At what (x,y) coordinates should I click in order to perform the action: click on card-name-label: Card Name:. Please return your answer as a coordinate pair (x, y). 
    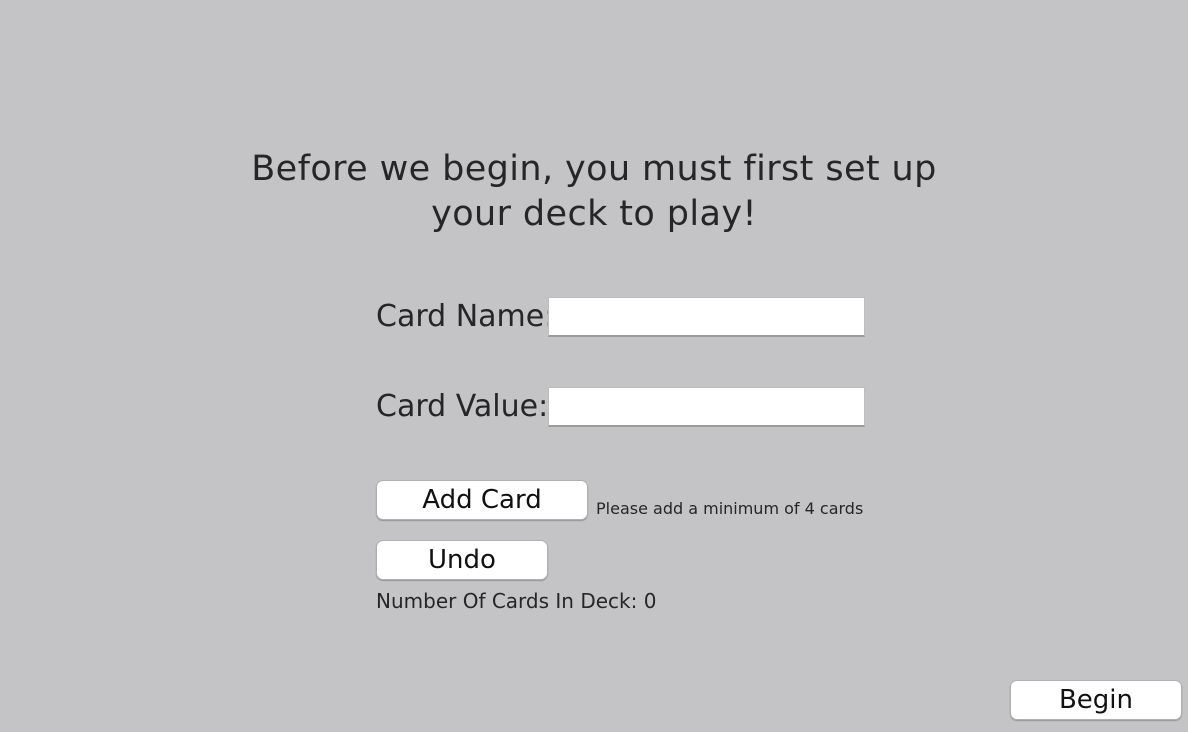
    Looking at the image, I should click on (465, 316).